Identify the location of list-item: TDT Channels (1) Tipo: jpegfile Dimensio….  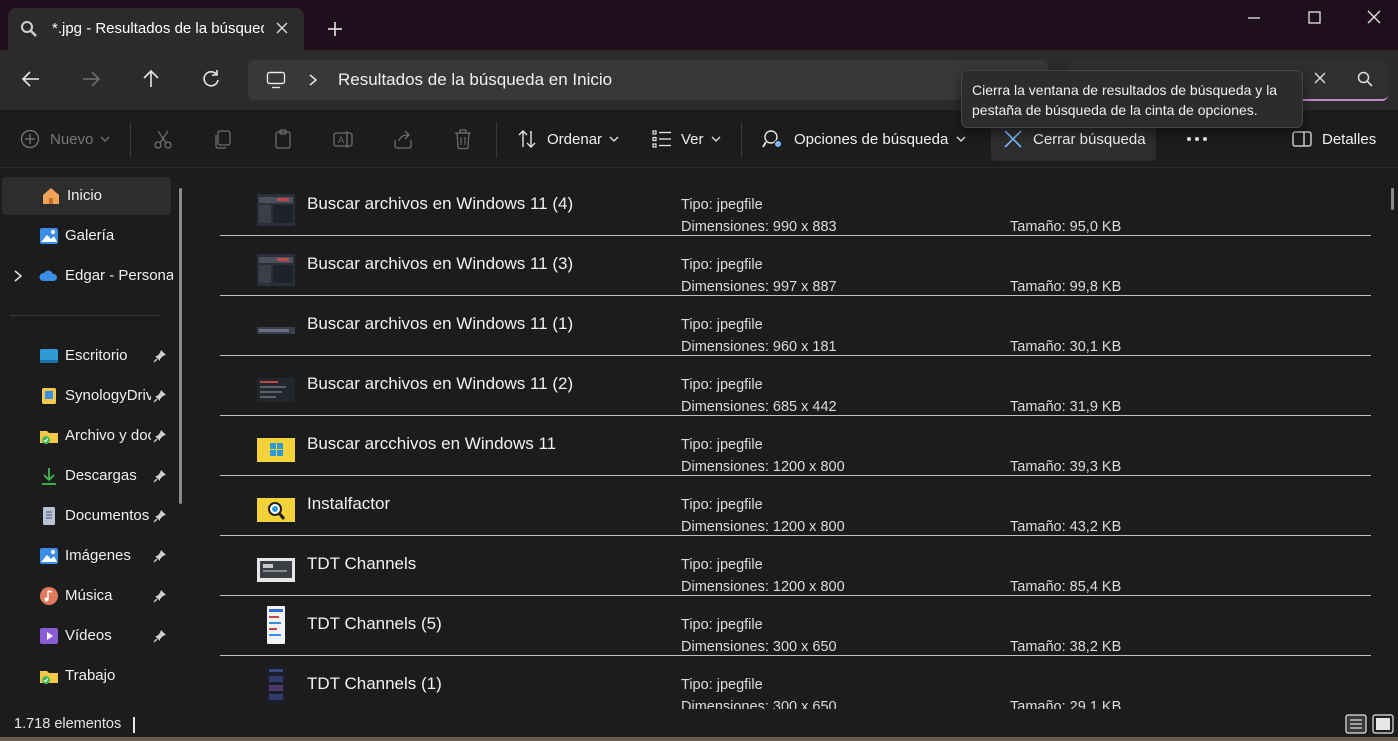
(795, 682).